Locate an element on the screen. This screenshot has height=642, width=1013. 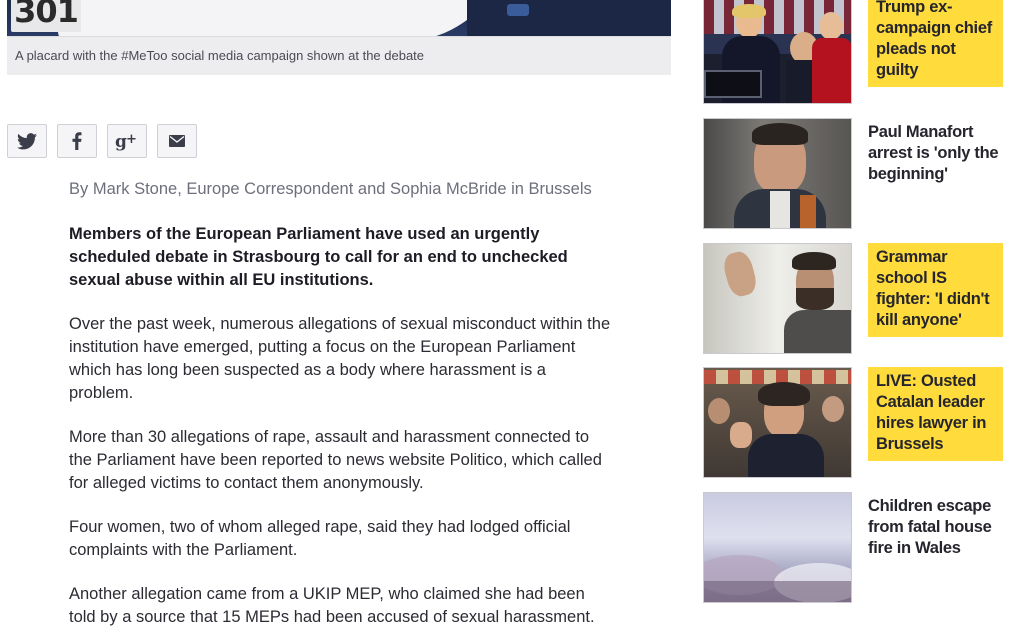
facebook-icon is located at coordinates (77, 141).